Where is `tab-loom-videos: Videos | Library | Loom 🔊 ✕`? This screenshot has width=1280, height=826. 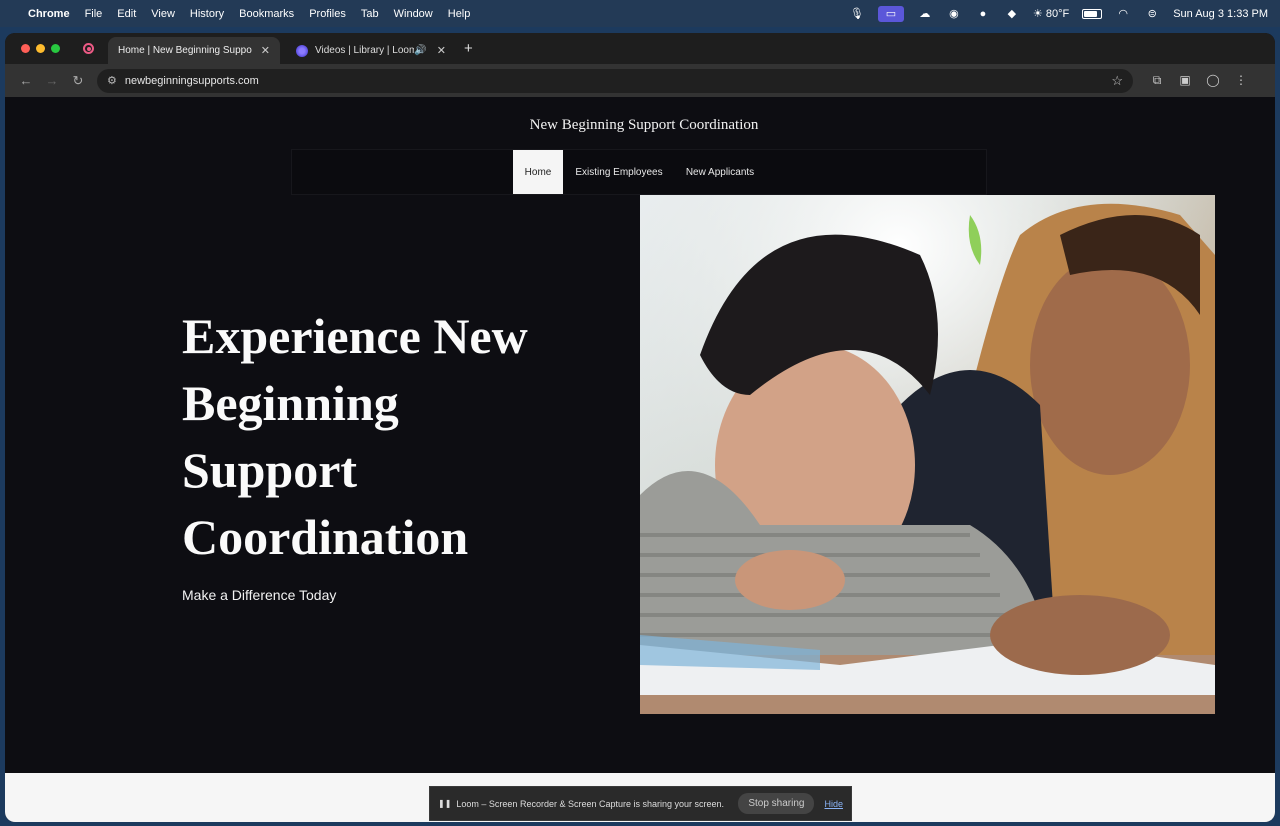
tab-loom-videos: Videos | Library | Loom 🔊 ✕ is located at coordinates (371, 50).